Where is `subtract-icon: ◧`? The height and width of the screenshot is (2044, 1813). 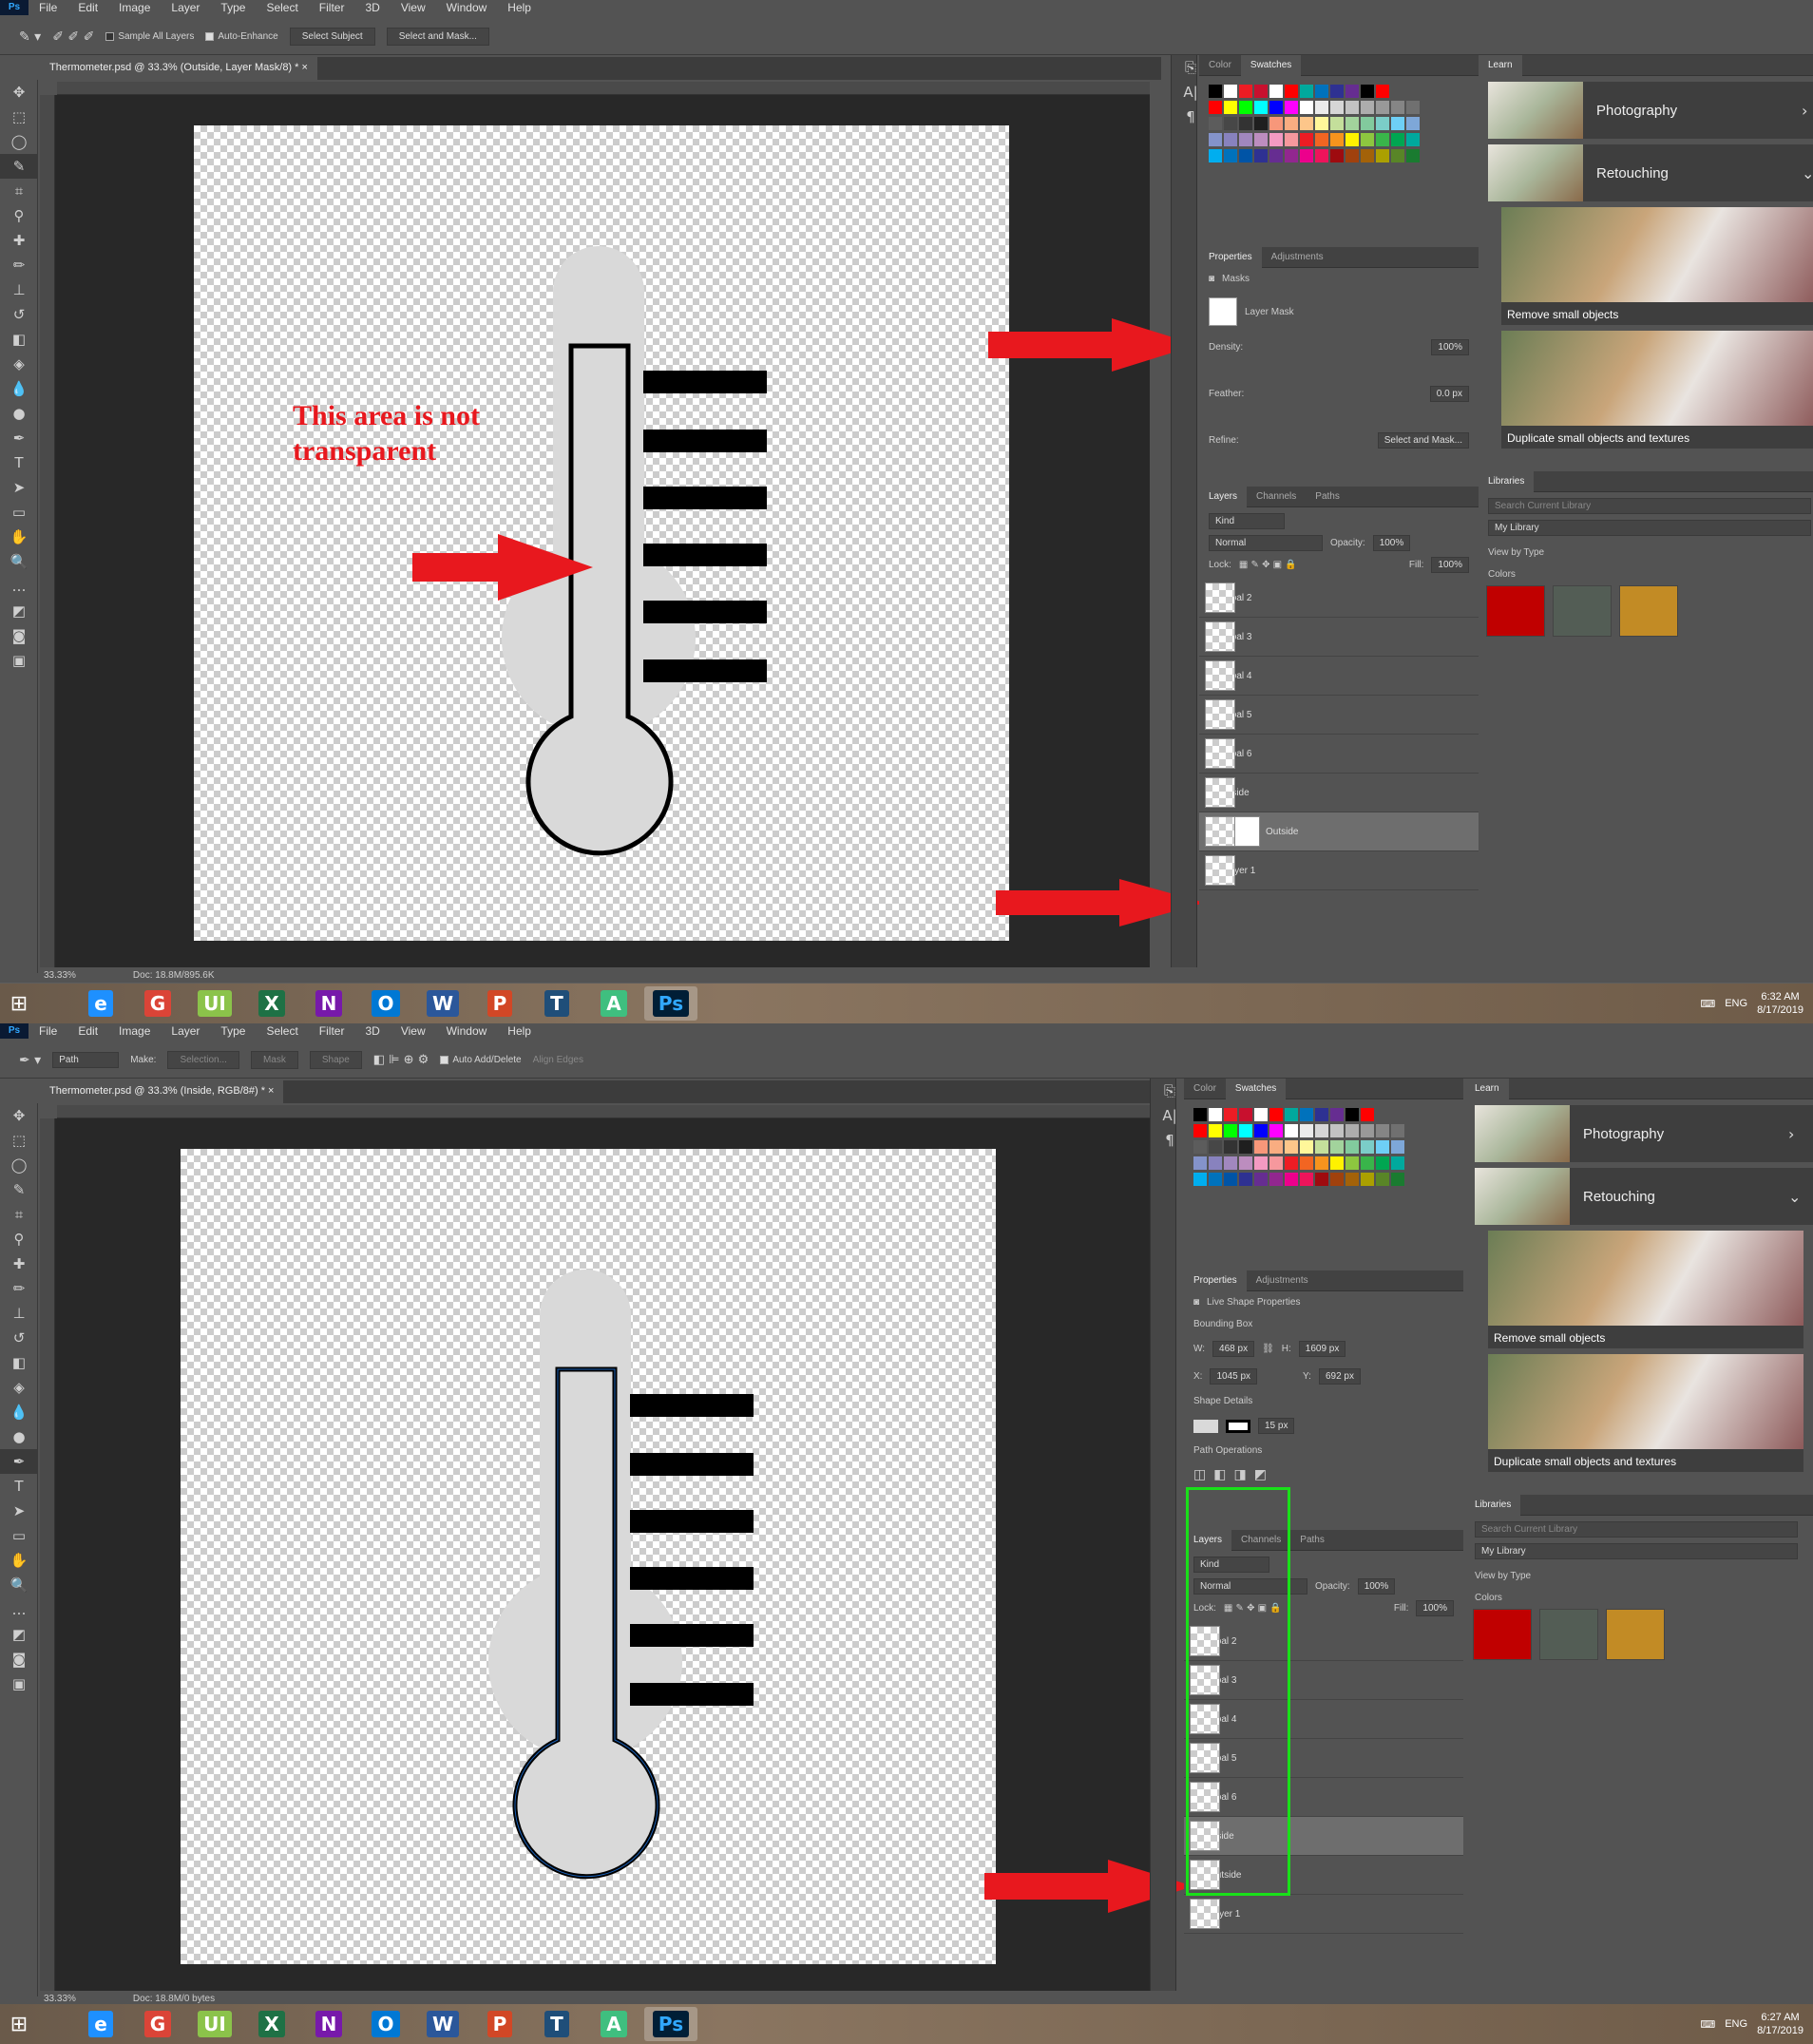 subtract-icon: ◧ is located at coordinates (1219, 1474).